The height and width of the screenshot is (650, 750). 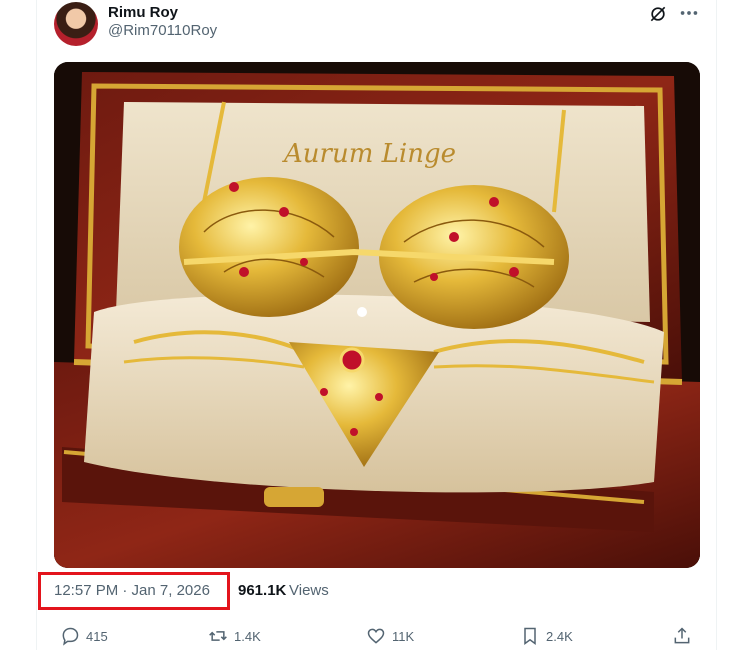 I want to click on more-icon, so click(x=689, y=13).